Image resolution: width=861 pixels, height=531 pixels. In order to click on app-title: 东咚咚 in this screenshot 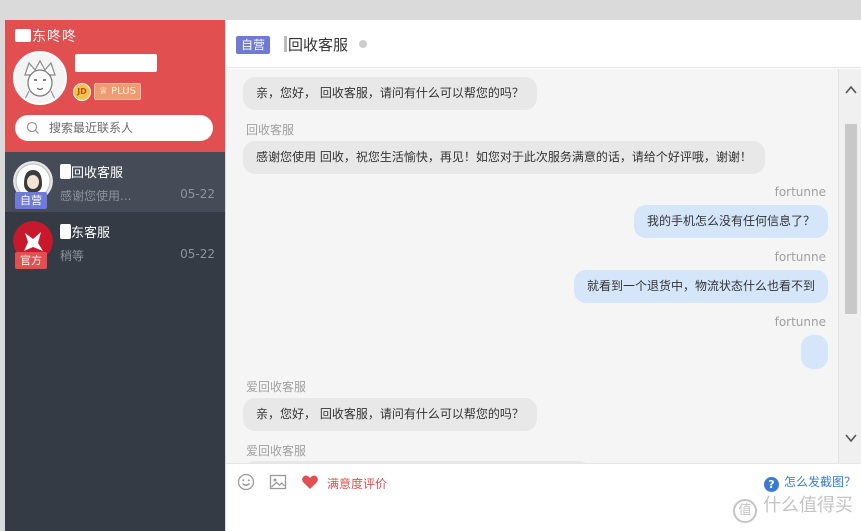, I will do `click(46, 36)`.